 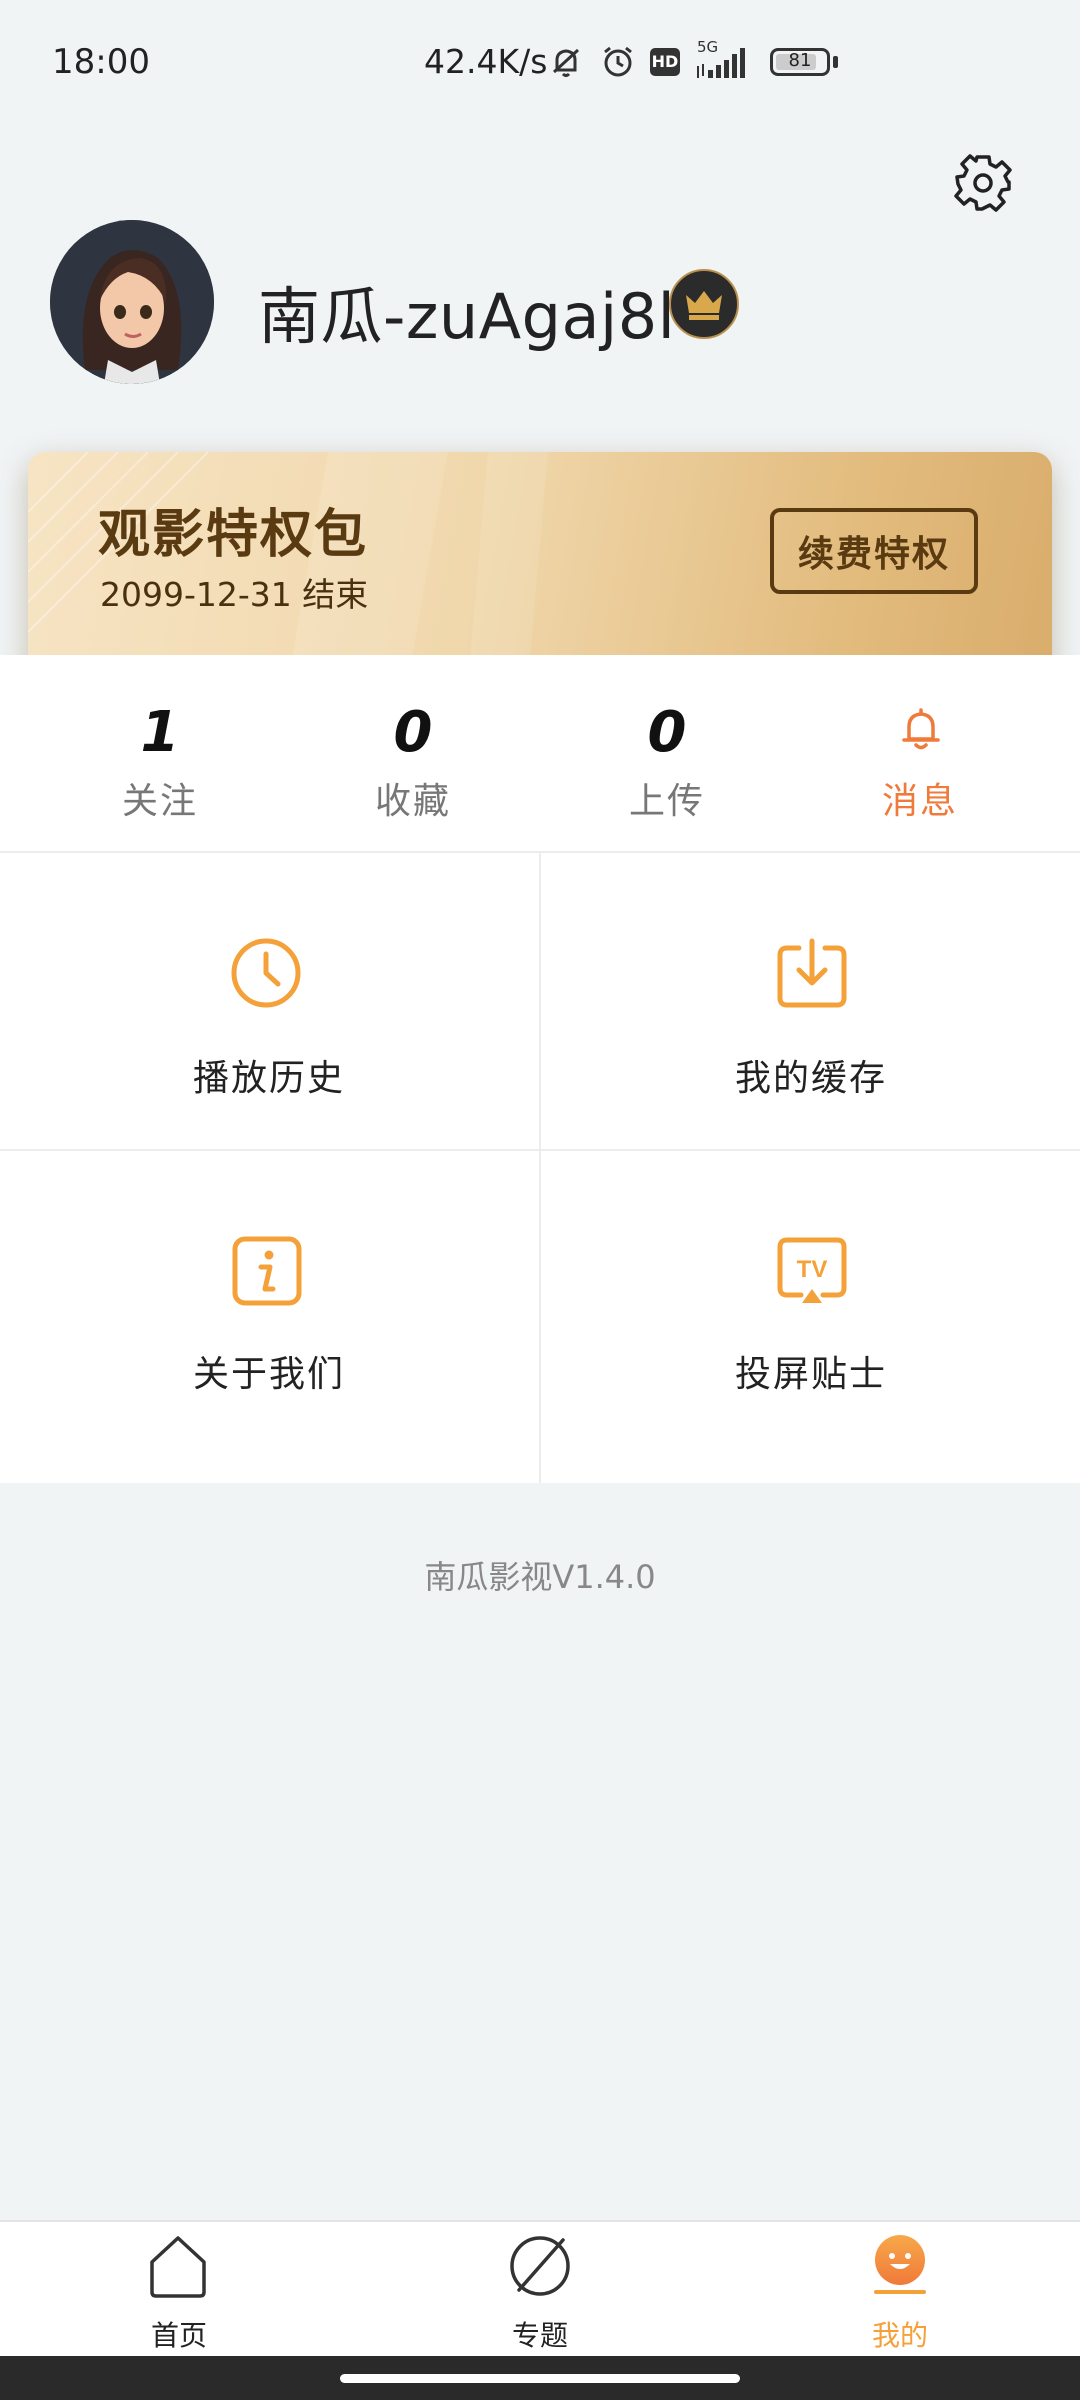 What do you see at coordinates (540, 2378) in the screenshot?
I see `home-indicator` at bounding box center [540, 2378].